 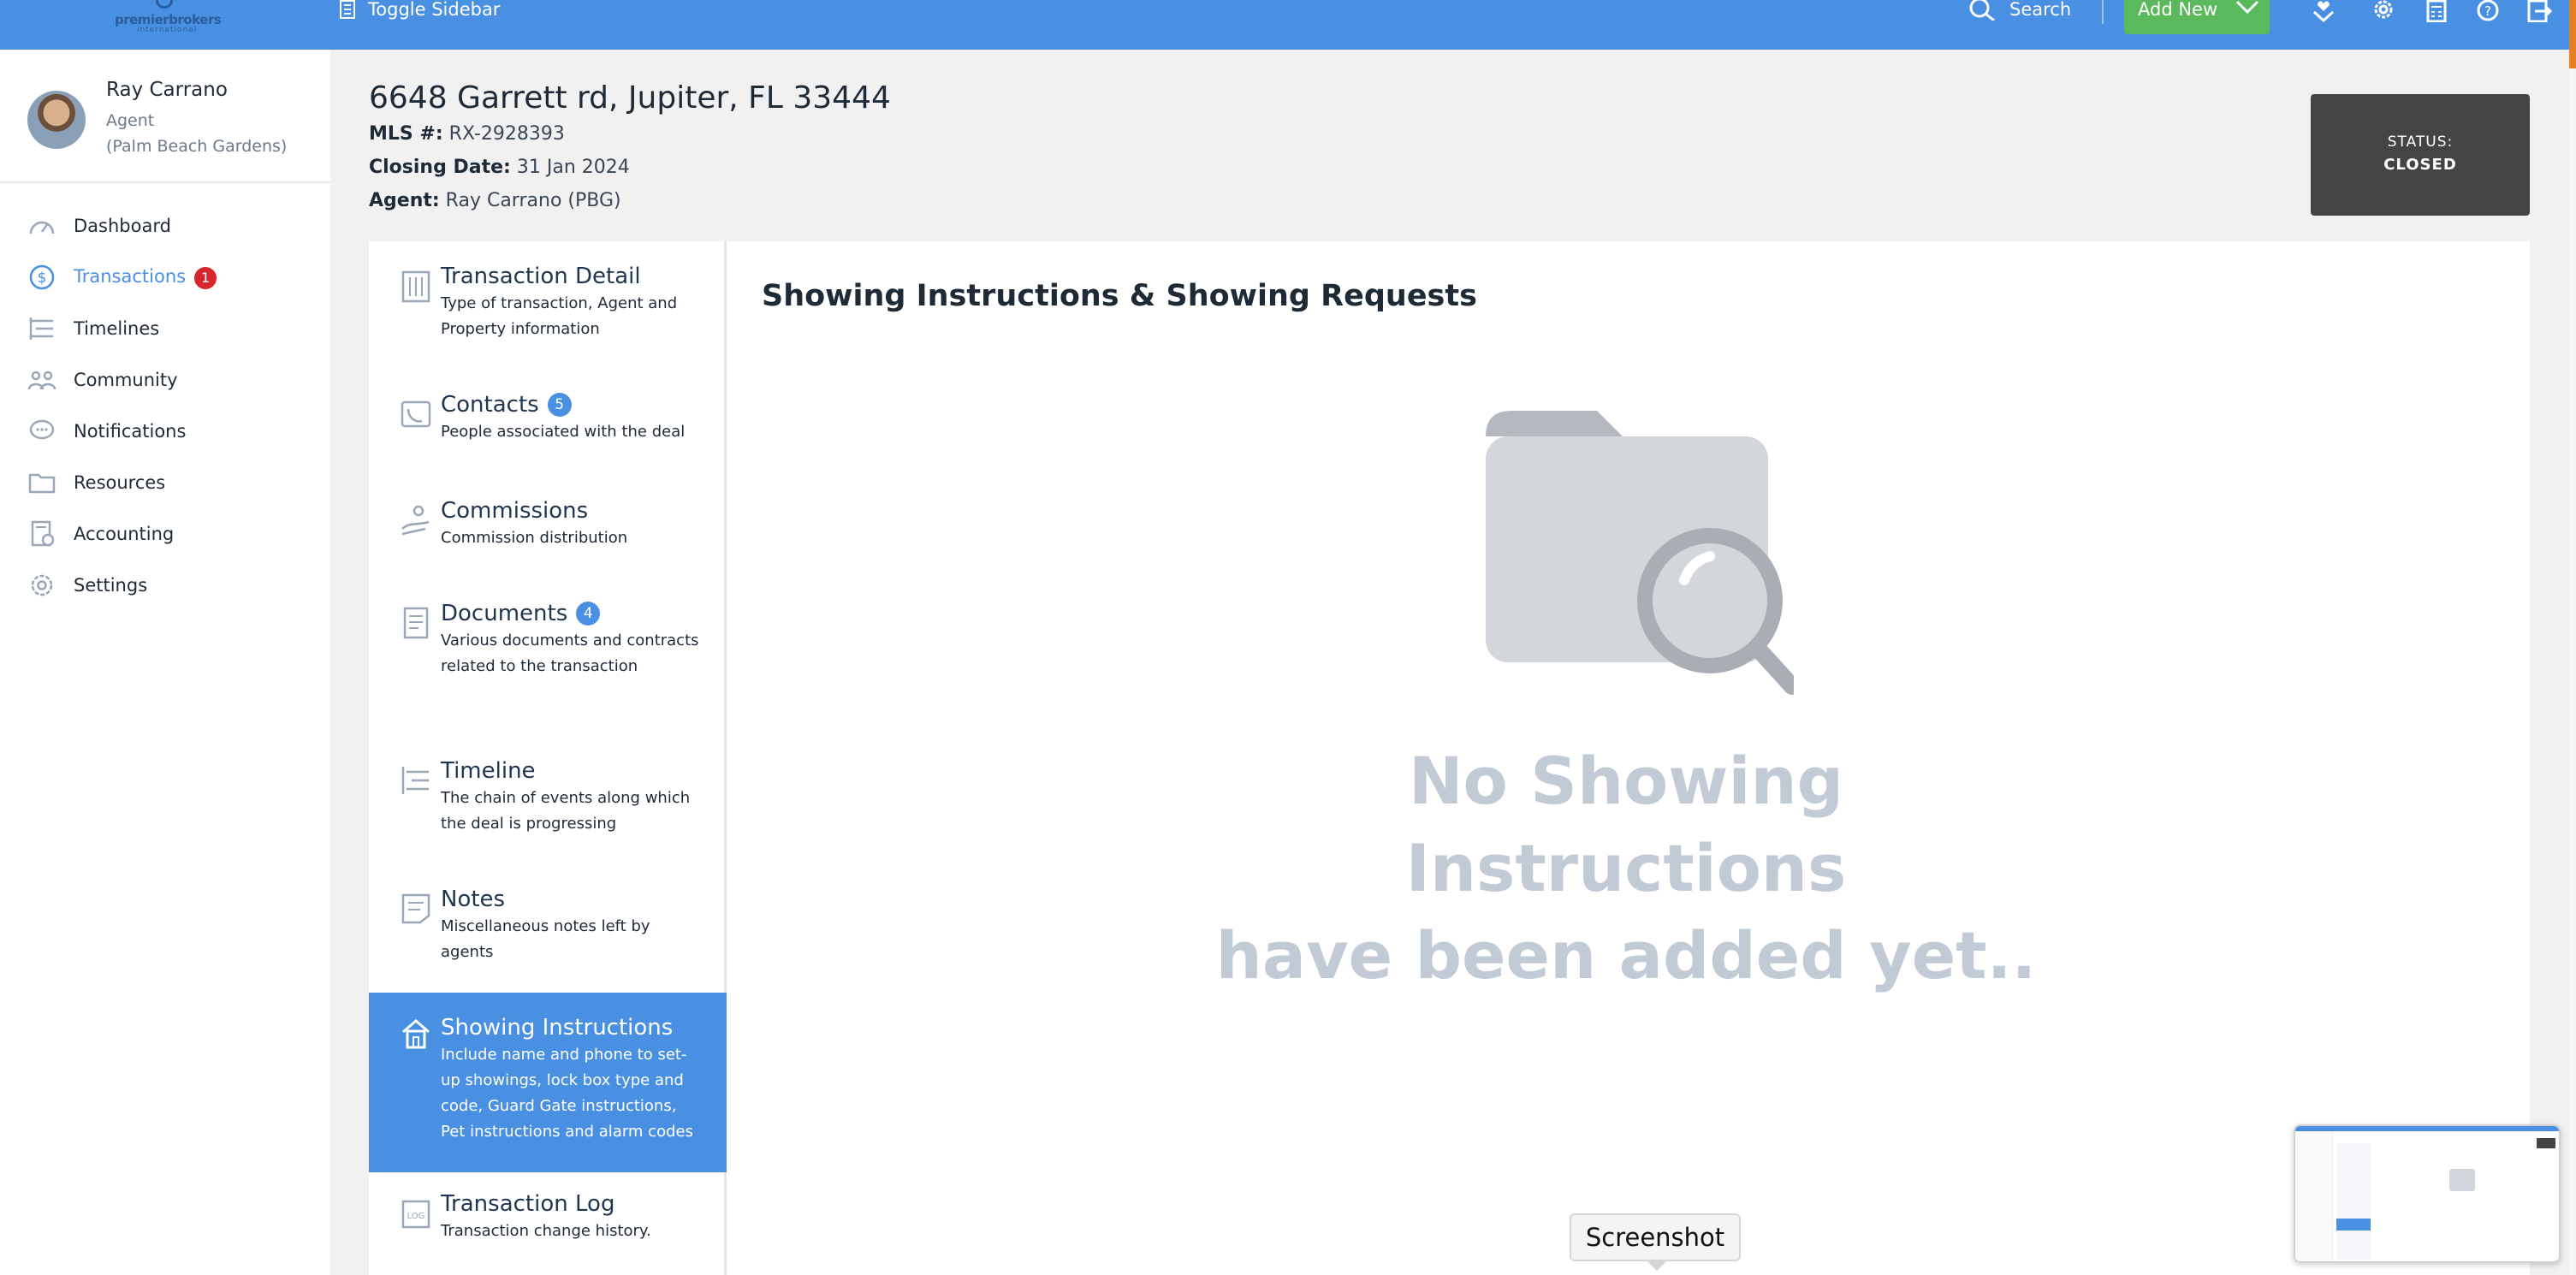 I want to click on logo-subtitle: international, so click(x=167, y=30).